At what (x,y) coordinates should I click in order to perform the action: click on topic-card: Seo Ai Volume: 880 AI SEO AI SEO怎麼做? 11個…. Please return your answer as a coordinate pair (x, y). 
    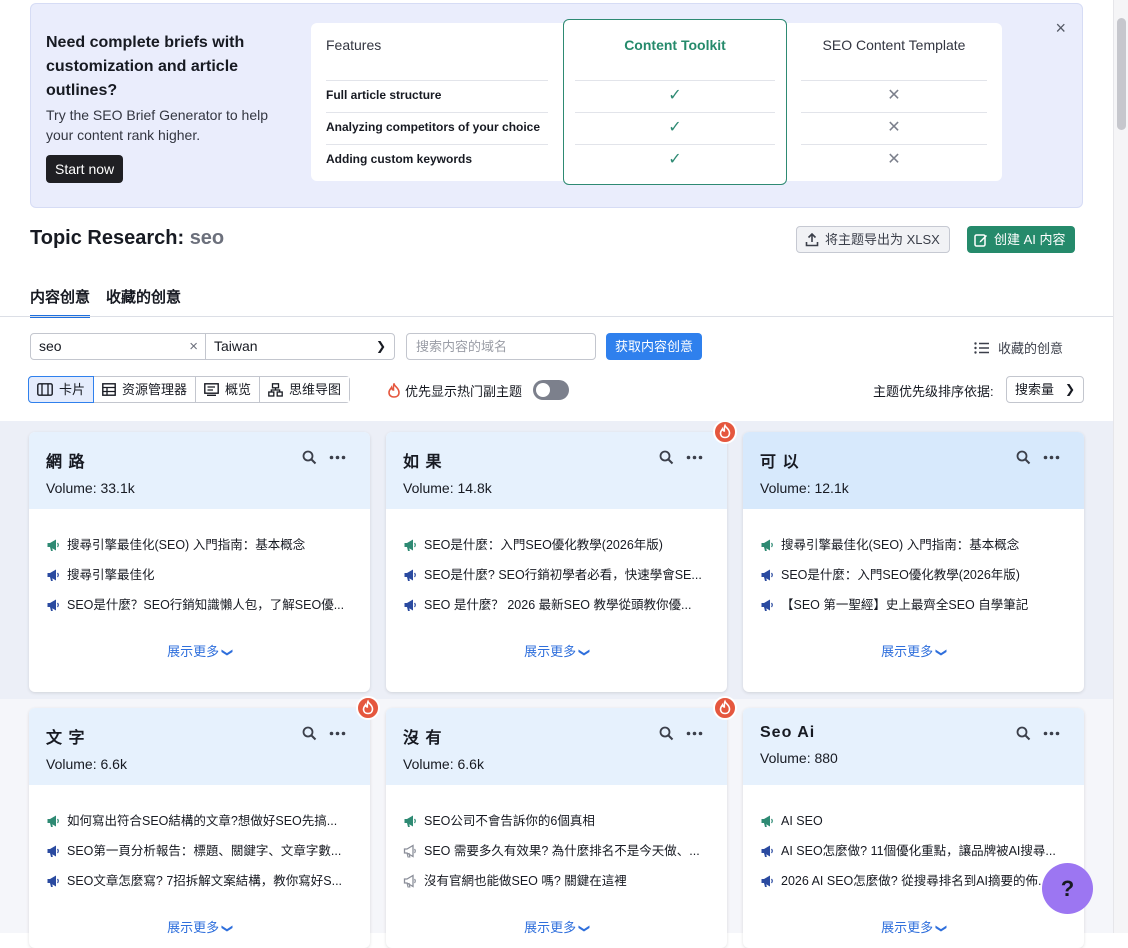
    Looking at the image, I should click on (913, 828).